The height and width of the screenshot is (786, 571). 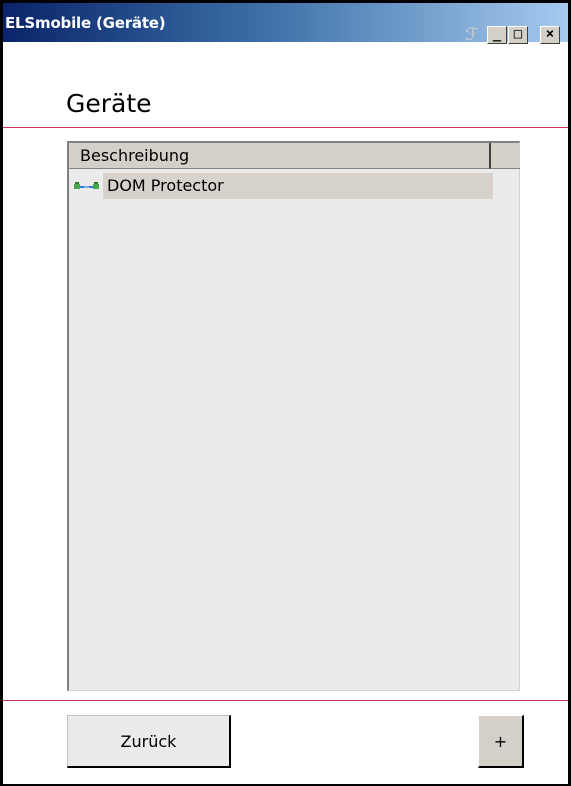 I want to click on column-header-beschreibung: Beschreibung, so click(x=280, y=156).